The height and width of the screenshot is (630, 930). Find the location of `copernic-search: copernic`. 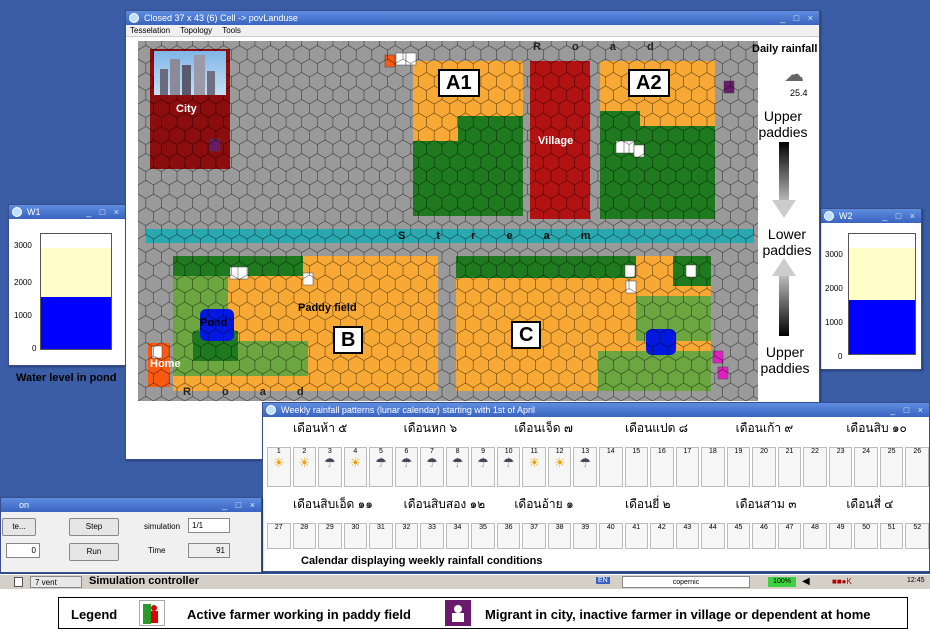

copernic-search: copernic is located at coordinates (686, 582).